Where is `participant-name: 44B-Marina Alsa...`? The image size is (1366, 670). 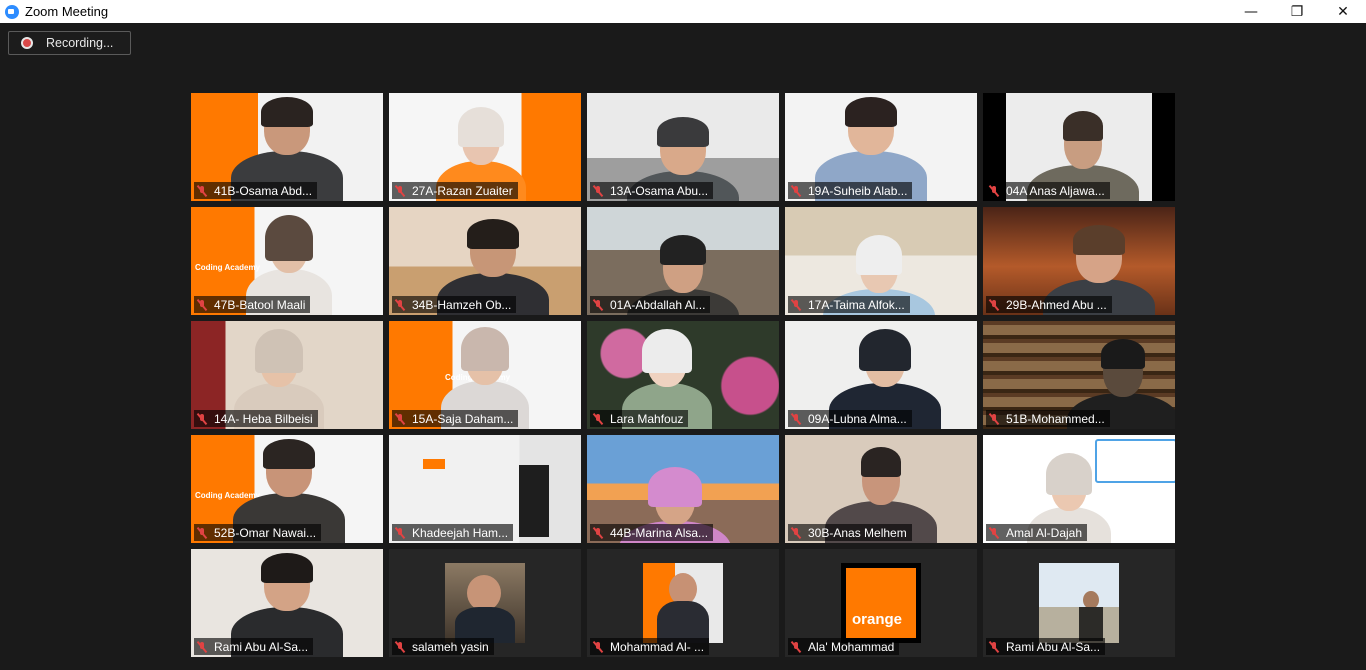
participant-name: 44B-Marina Alsa... is located at coordinates (659, 532).